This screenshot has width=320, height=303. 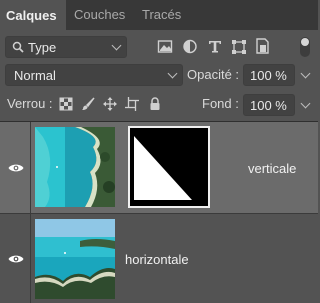 I want to click on tab-calques: Calques, so click(x=33, y=15).